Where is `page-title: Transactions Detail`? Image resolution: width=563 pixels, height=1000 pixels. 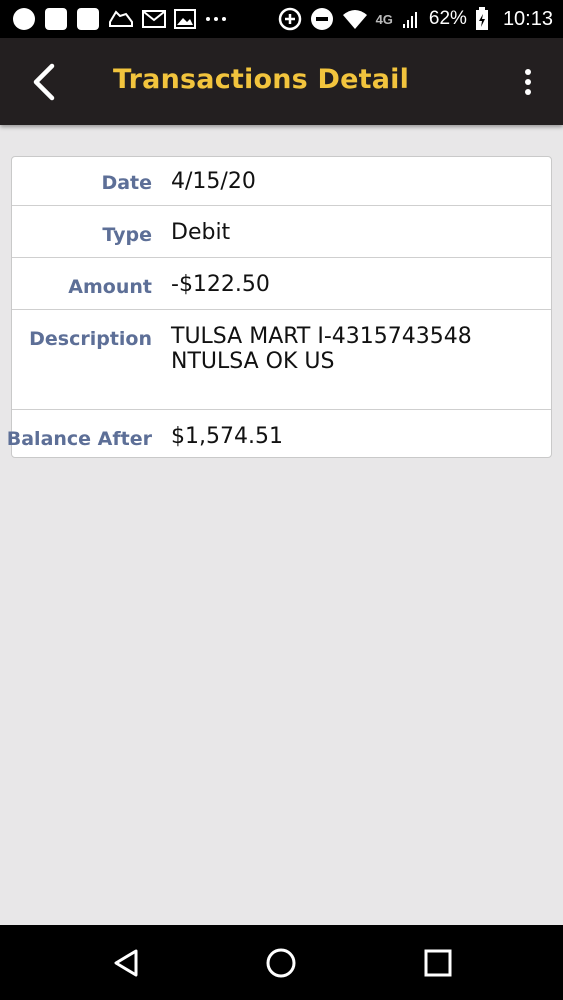
page-title: Transactions Detail is located at coordinates (261, 79).